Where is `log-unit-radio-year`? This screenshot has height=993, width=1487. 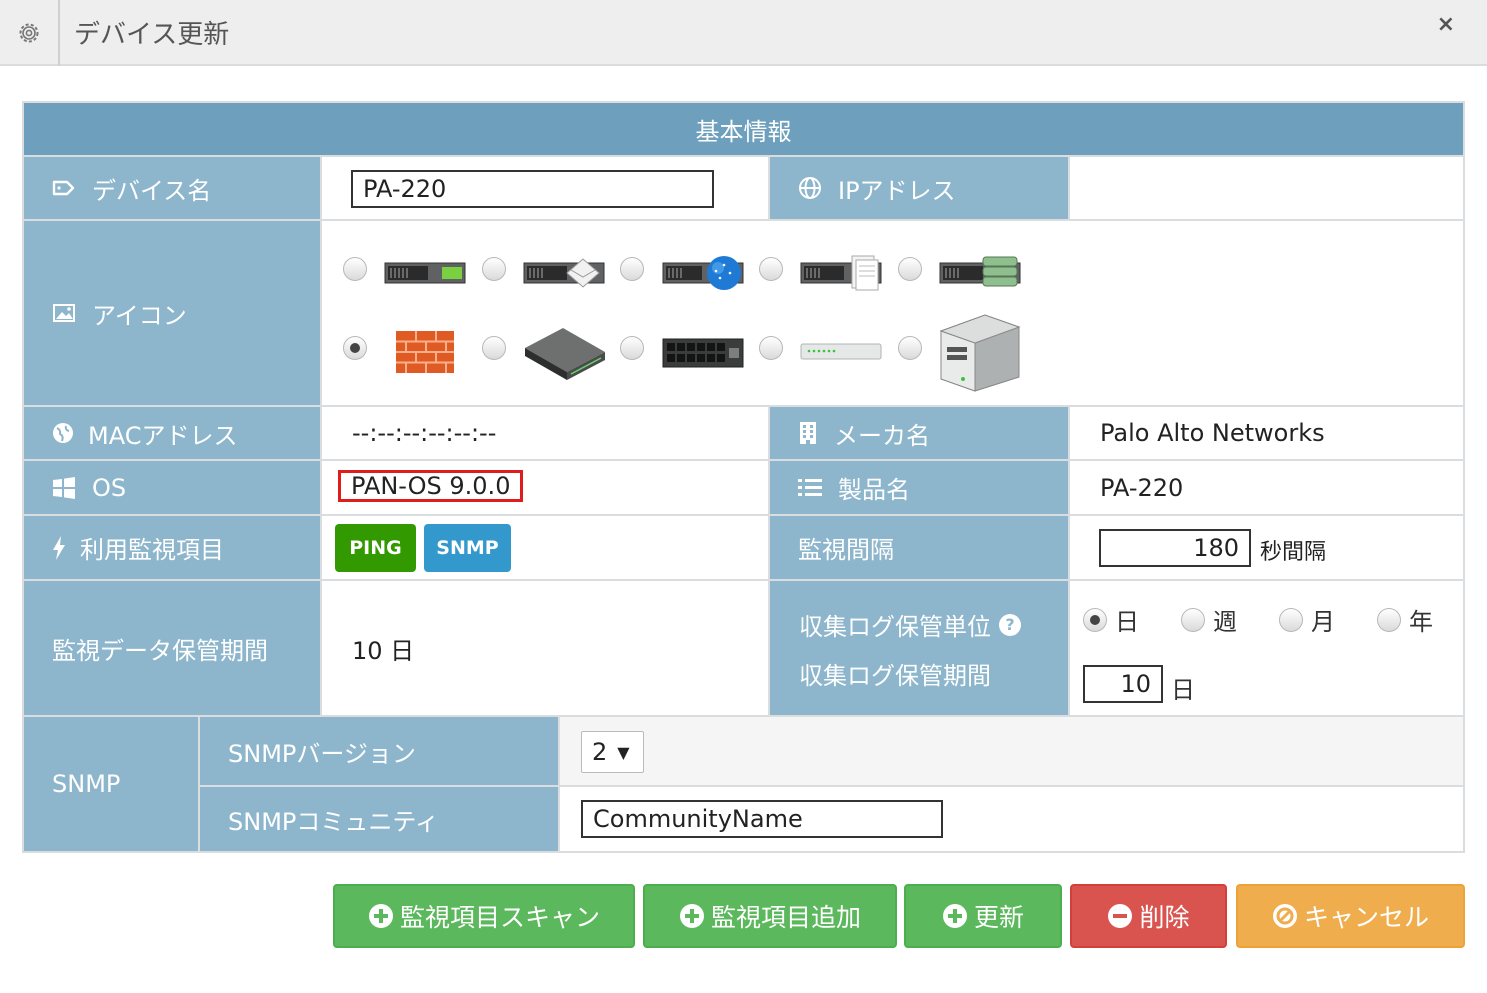
log-unit-radio-year is located at coordinates (1389, 619).